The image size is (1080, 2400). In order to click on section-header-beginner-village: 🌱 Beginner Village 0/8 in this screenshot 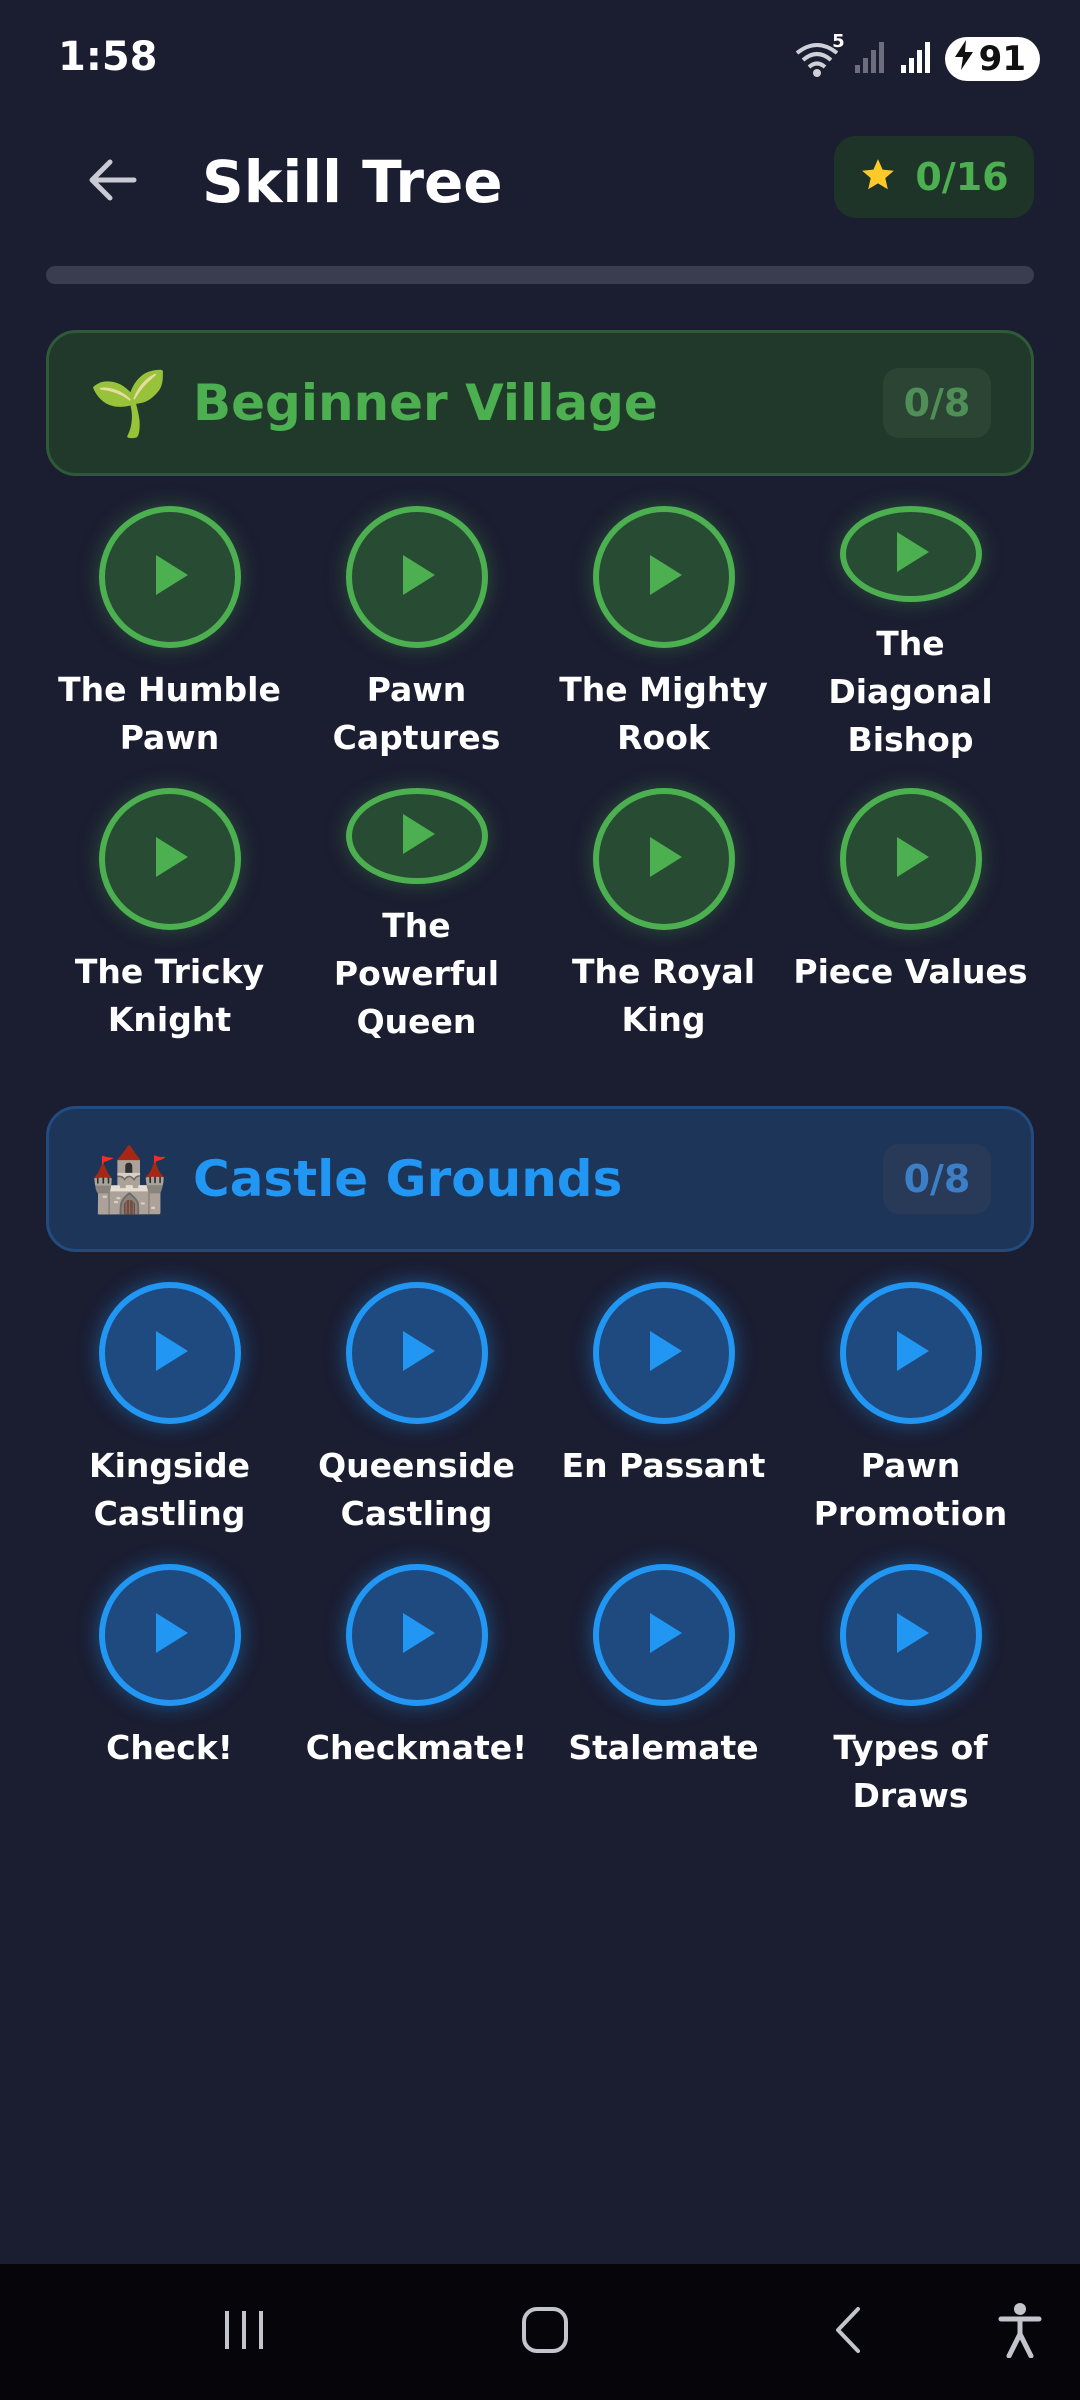, I will do `click(540, 403)`.